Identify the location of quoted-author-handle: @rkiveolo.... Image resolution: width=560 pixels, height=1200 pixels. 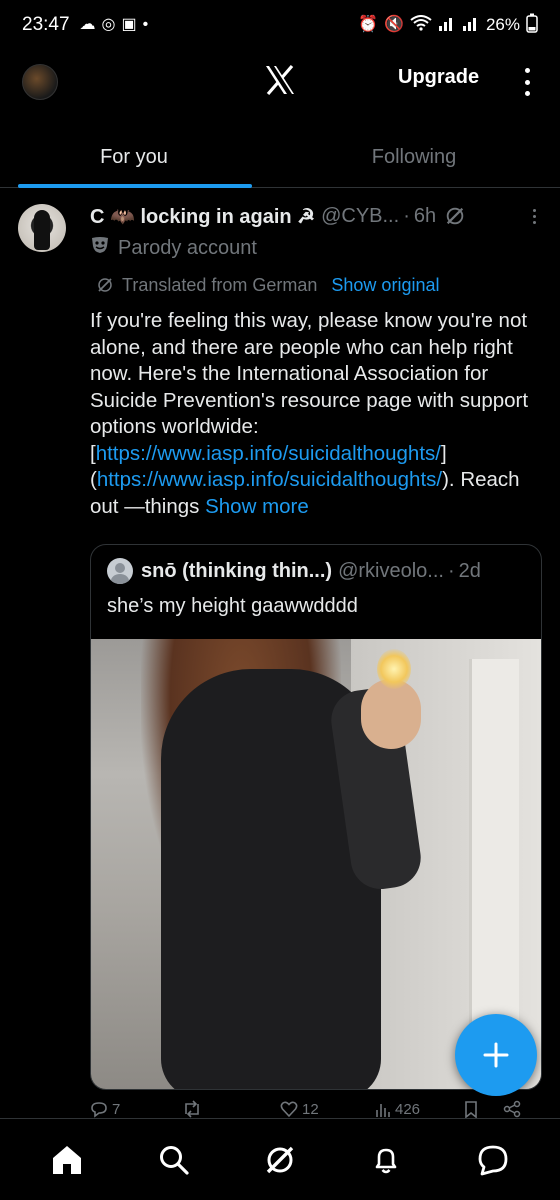
(391, 570).